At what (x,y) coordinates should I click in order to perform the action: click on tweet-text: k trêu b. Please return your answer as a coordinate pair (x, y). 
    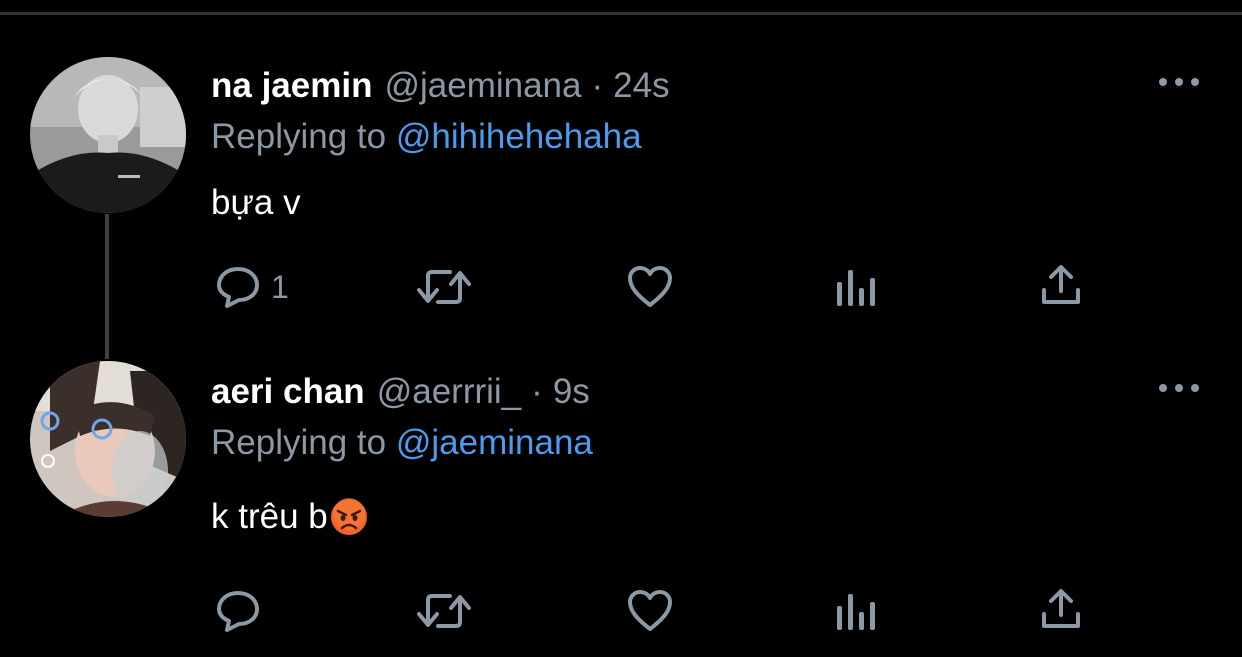
    Looking at the image, I should click on (289, 517).